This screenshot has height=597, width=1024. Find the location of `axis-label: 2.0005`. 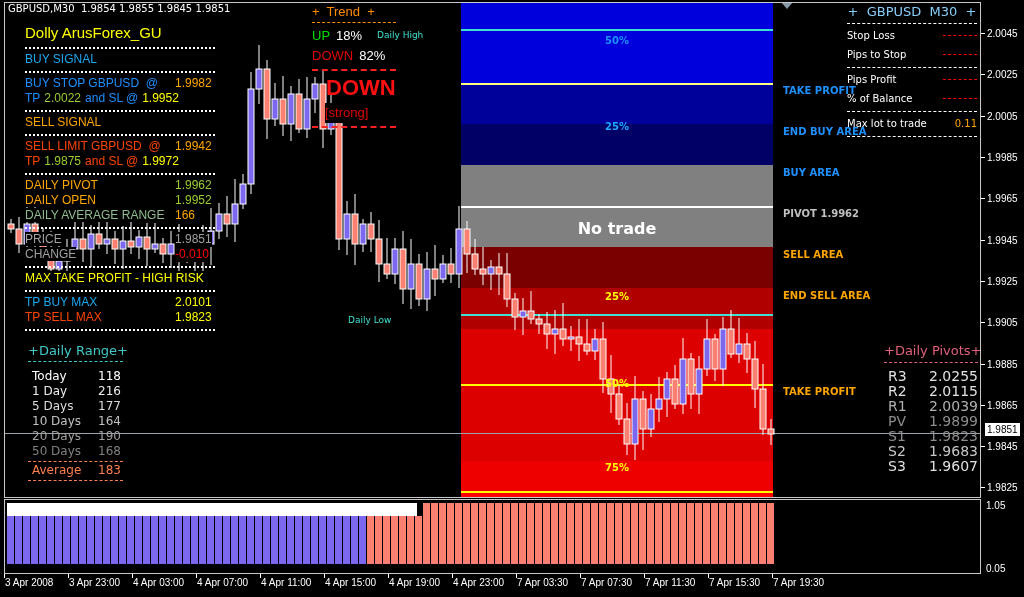

axis-label: 2.0005 is located at coordinates (1002, 116).